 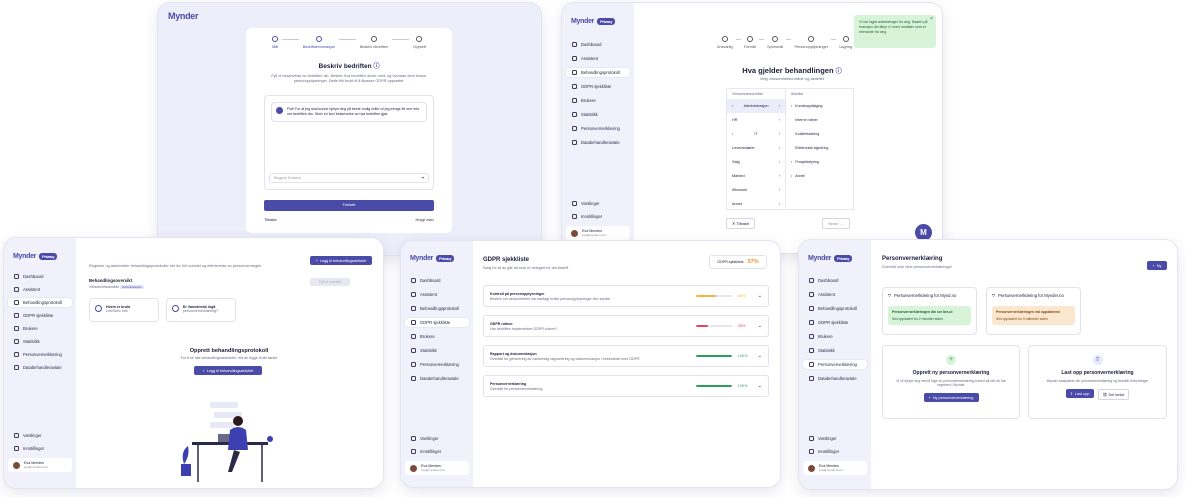 What do you see at coordinates (1079, 393) in the screenshot?
I see `upload-button: ⇧ Last opp` at bounding box center [1079, 393].